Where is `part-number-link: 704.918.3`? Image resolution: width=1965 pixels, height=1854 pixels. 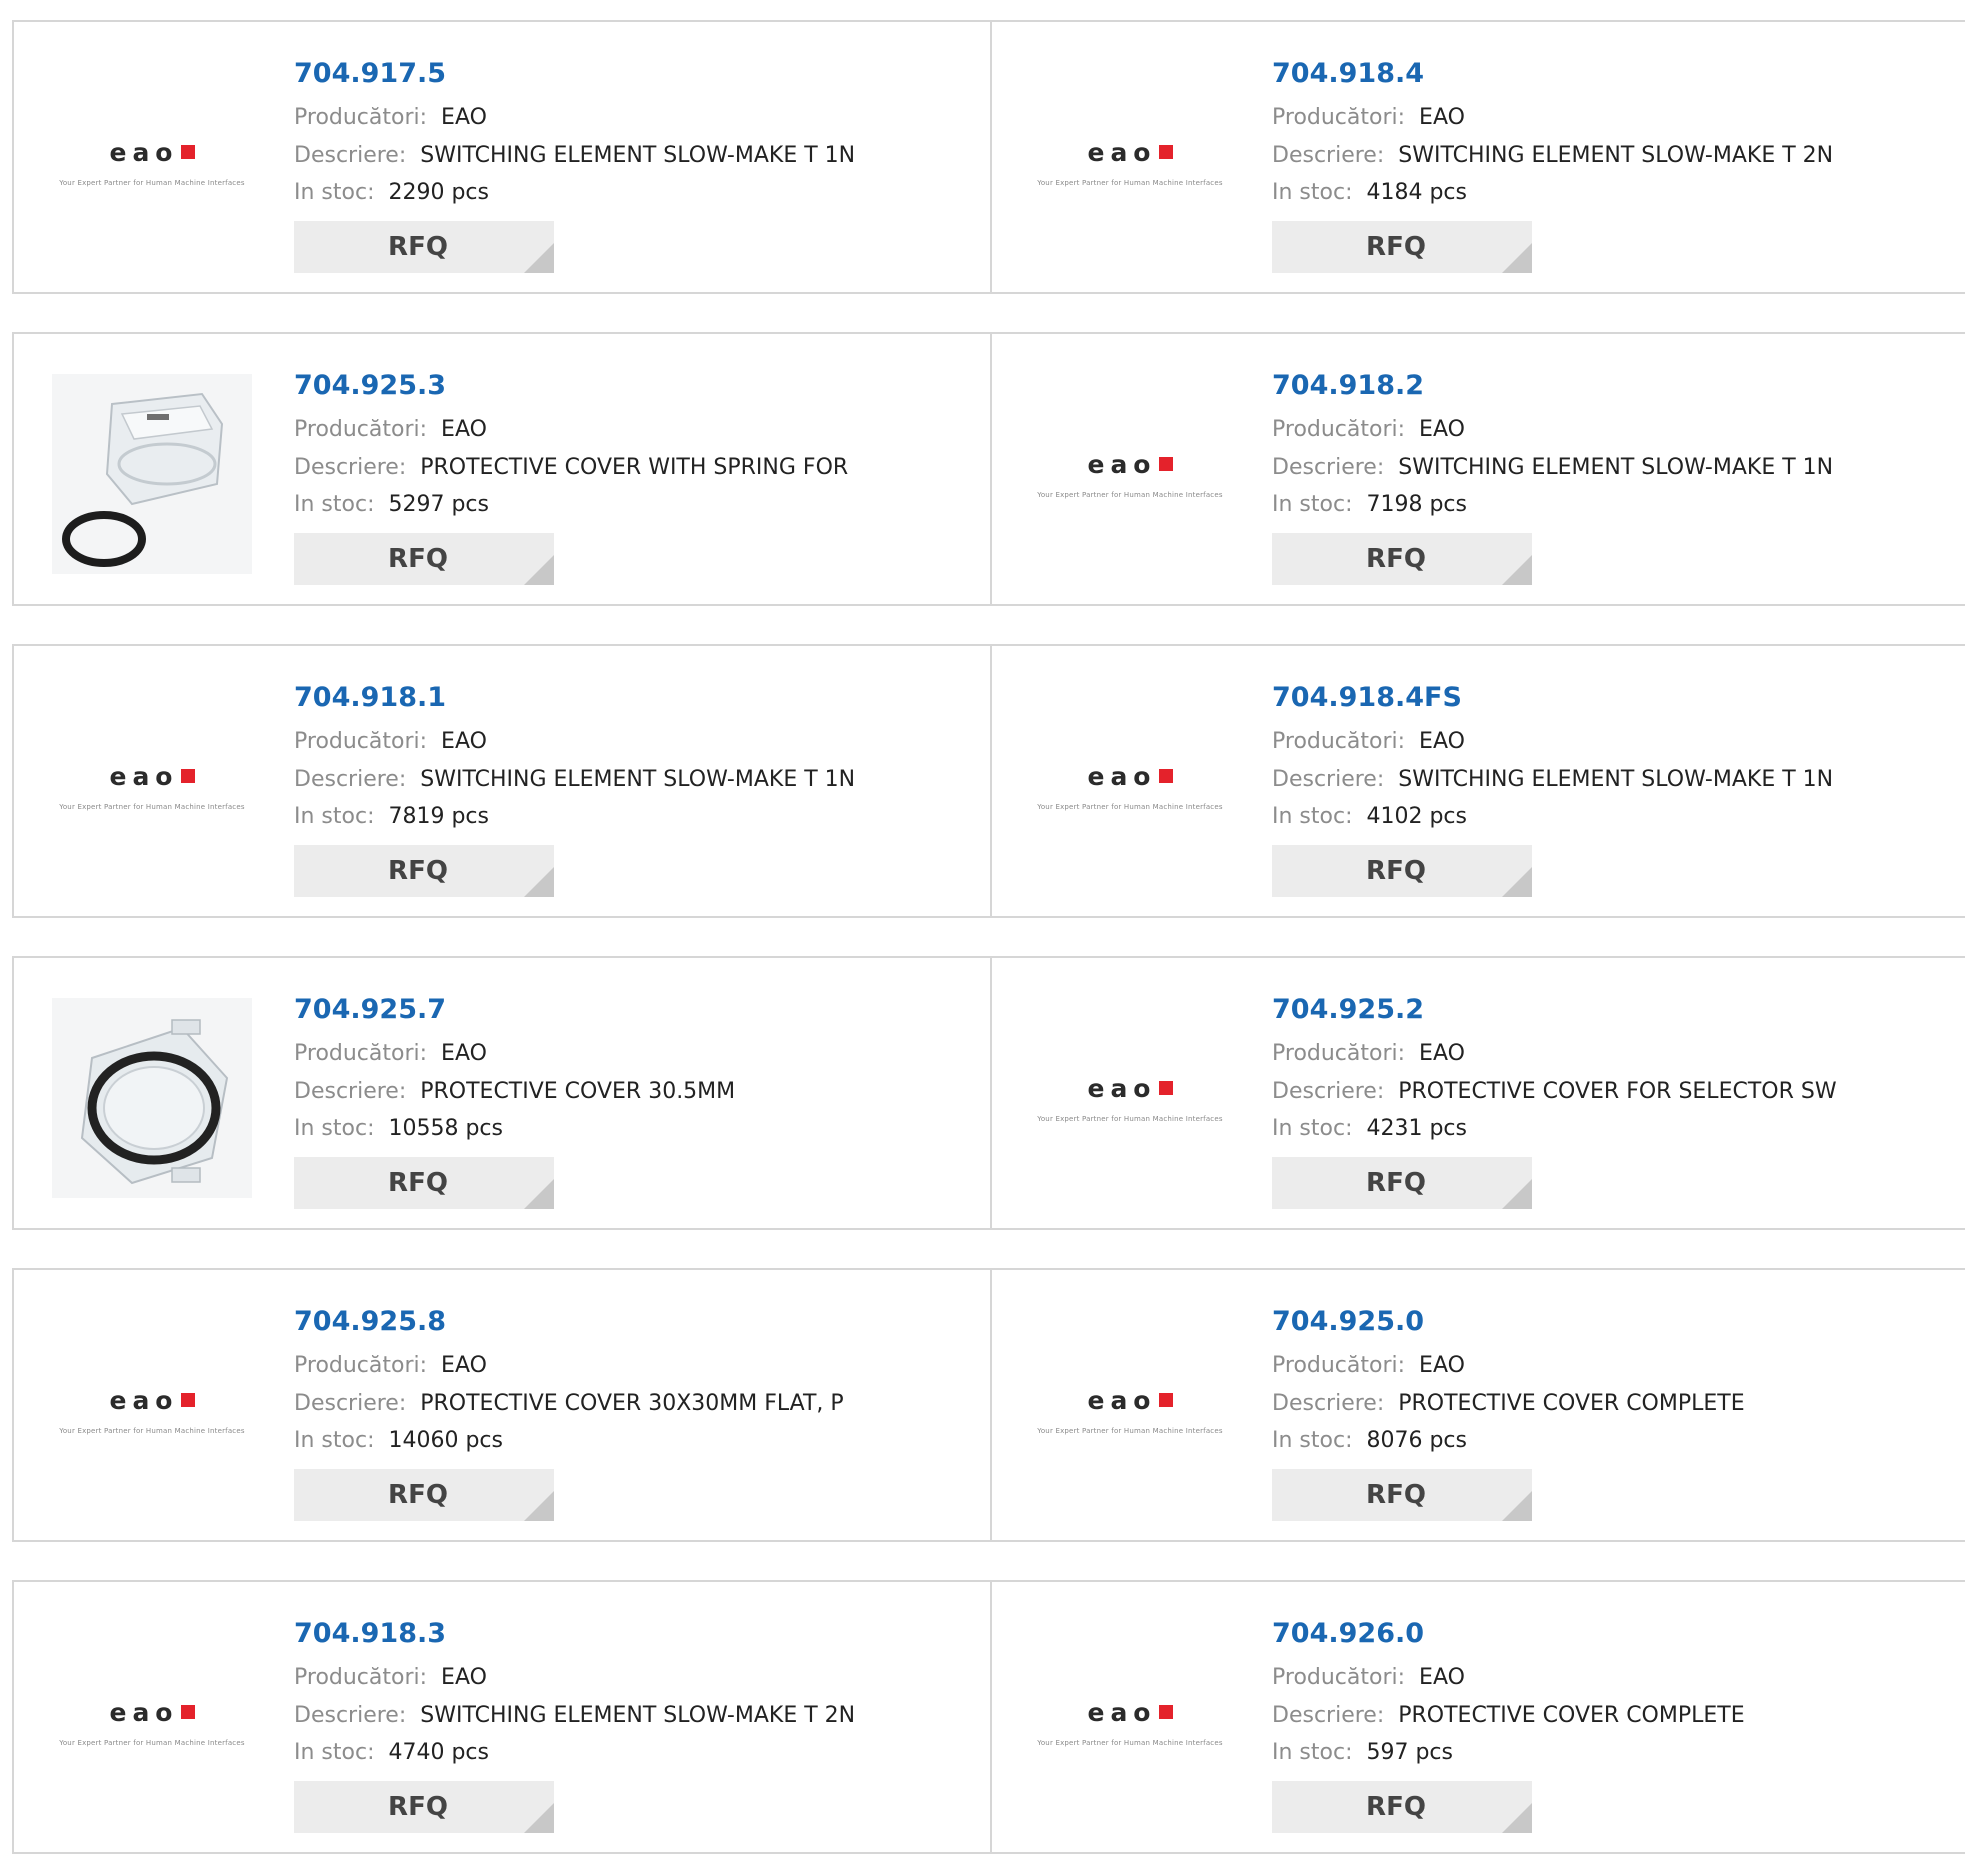
part-number-link: 704.918.3 is located at coordinates (370, 1633).